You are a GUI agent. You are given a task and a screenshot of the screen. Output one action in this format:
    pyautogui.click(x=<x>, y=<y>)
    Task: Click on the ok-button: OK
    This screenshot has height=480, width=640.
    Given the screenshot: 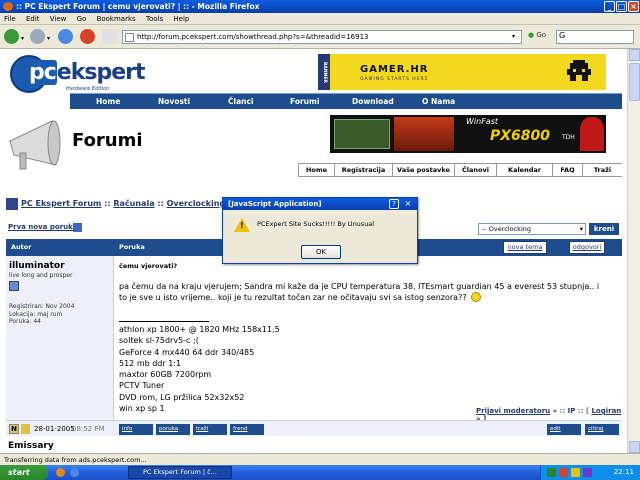 What is the action you would take?
    pyautogui.click(x=321, y=252)
    